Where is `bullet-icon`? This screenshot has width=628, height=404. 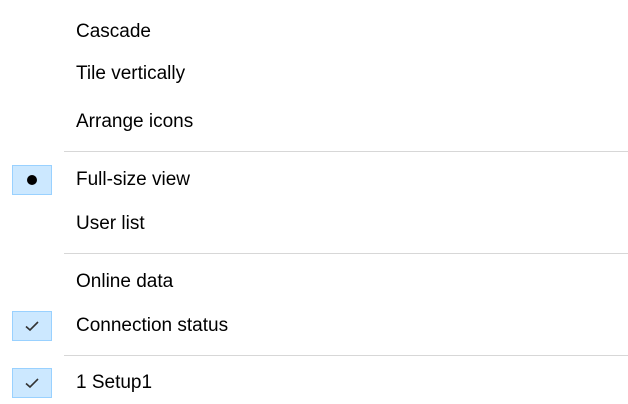
bullet-icon is located at coordinates (32, 180).